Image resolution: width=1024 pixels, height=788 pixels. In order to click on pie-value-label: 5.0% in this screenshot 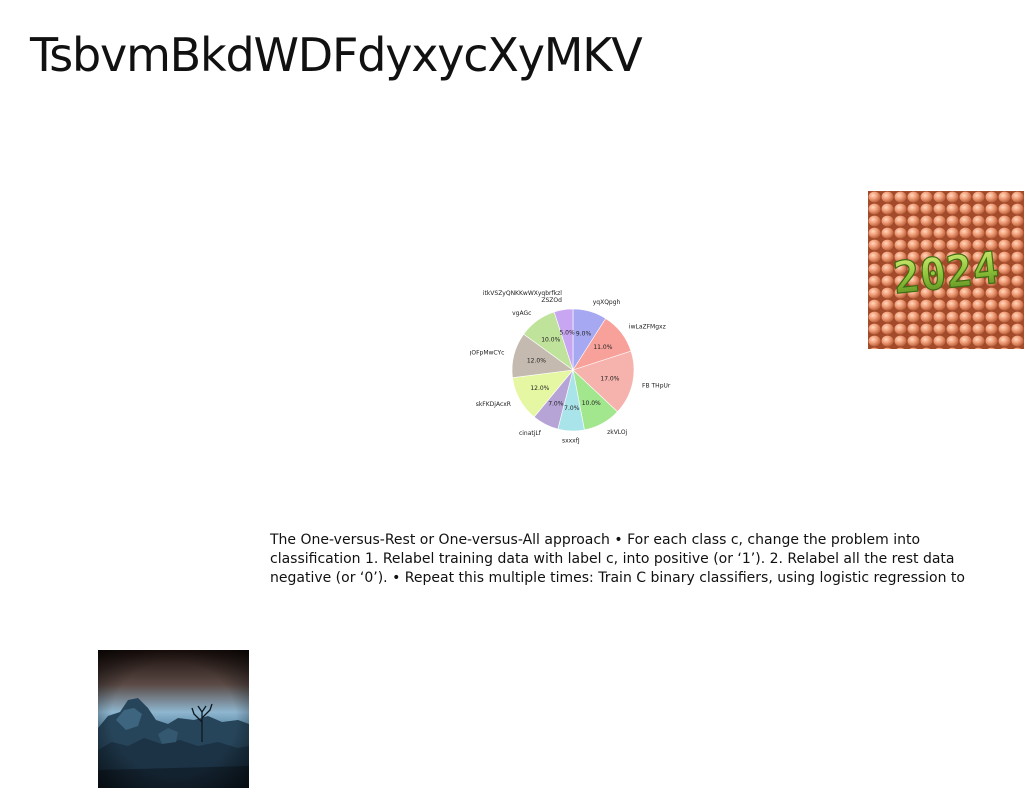, I will do `click(567, 333)`.